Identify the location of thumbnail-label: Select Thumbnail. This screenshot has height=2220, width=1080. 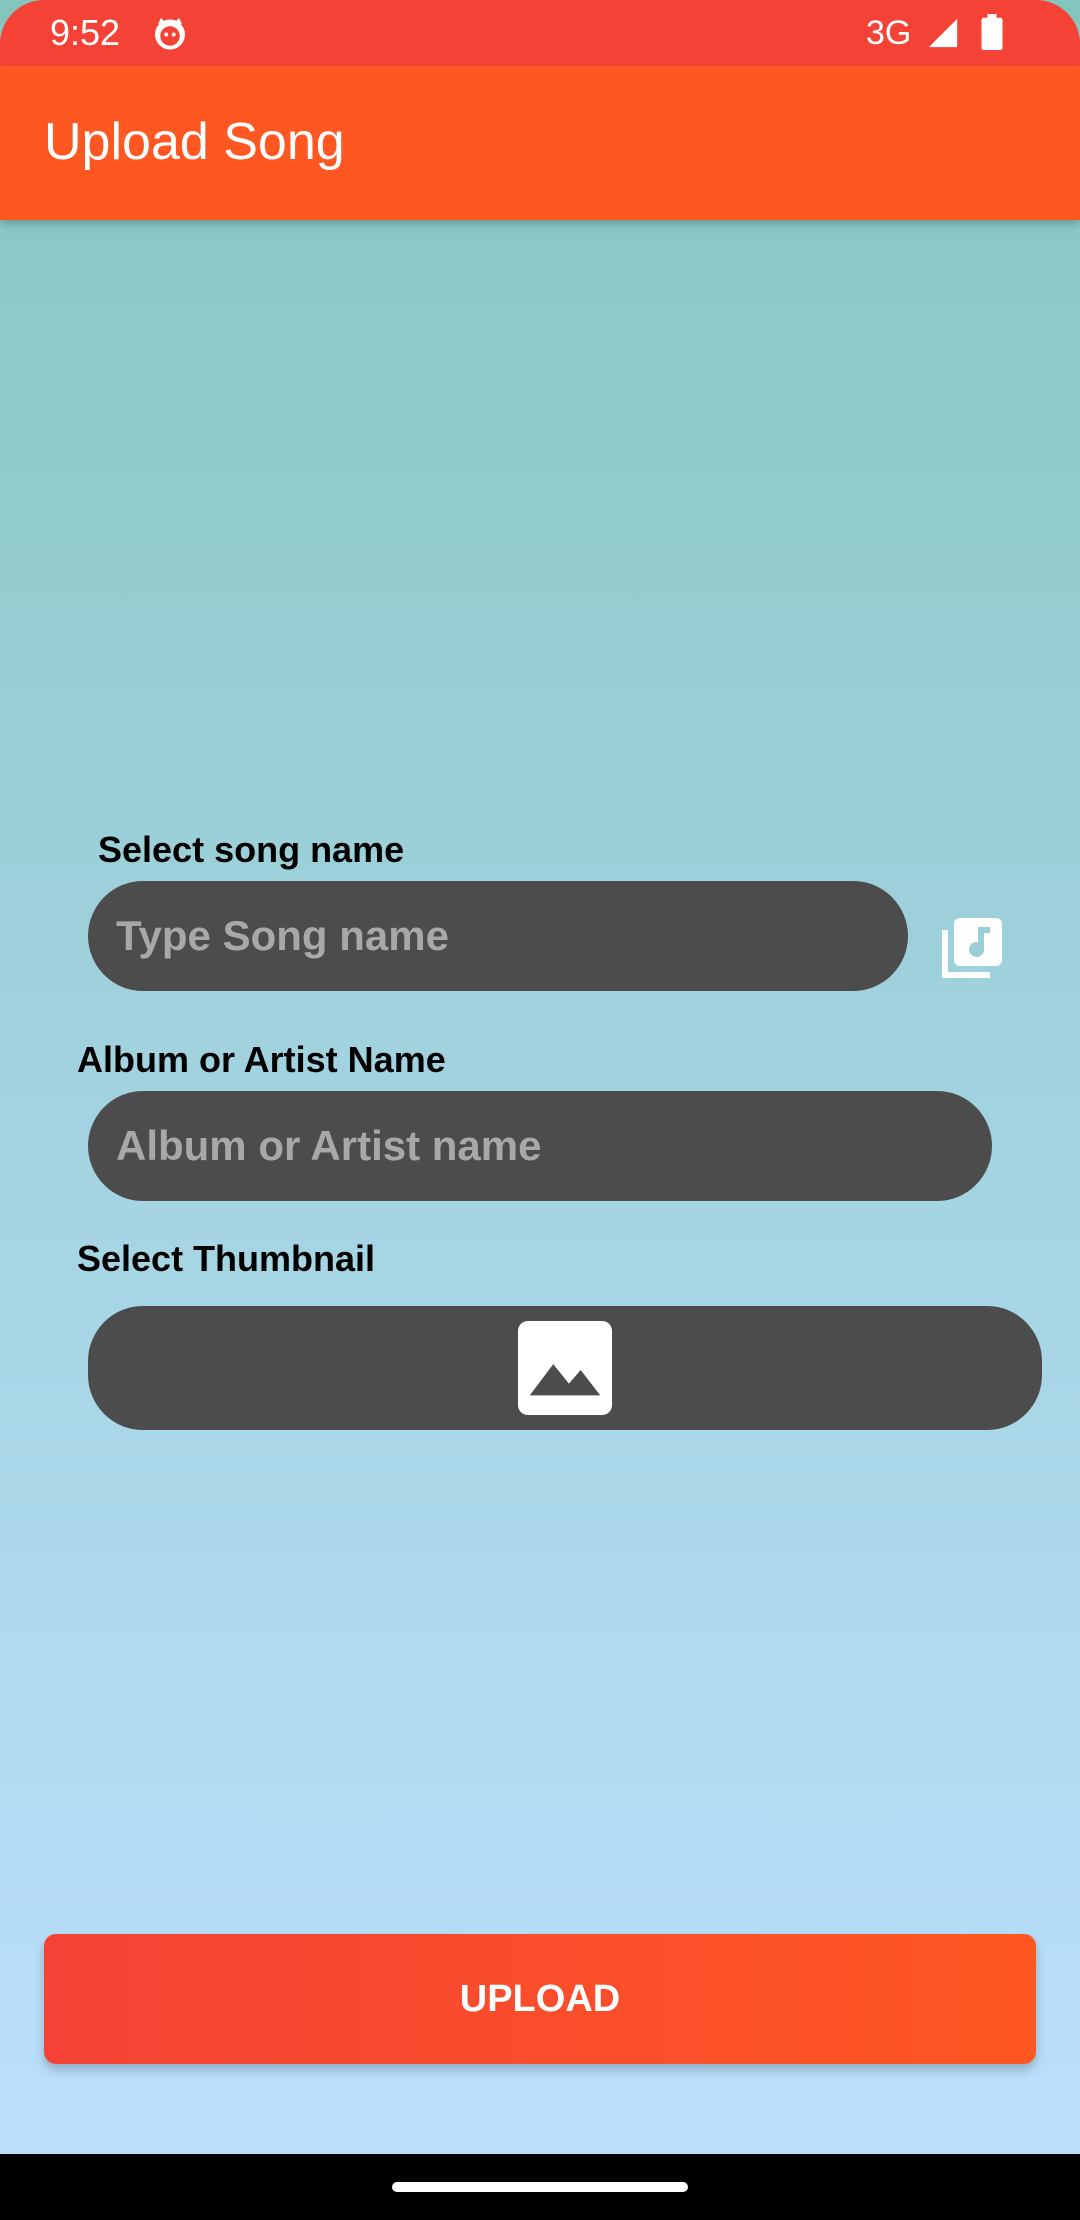
(226, 1258).